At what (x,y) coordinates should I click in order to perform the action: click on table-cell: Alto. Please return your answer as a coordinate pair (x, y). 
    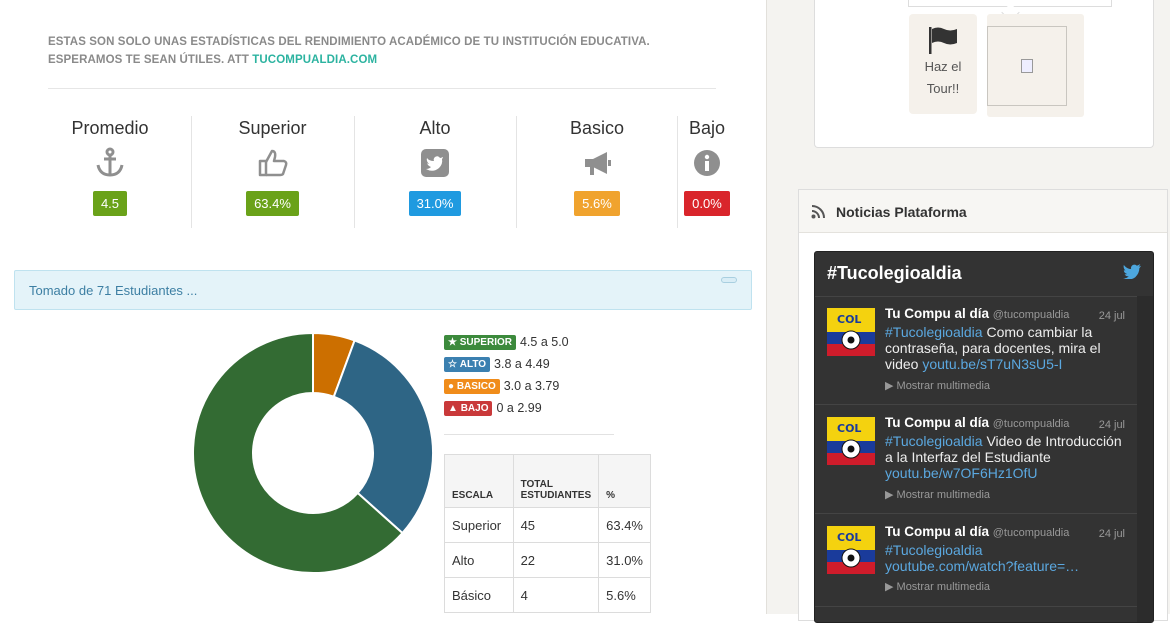
    Looking at the image, I should click on (479, 560).